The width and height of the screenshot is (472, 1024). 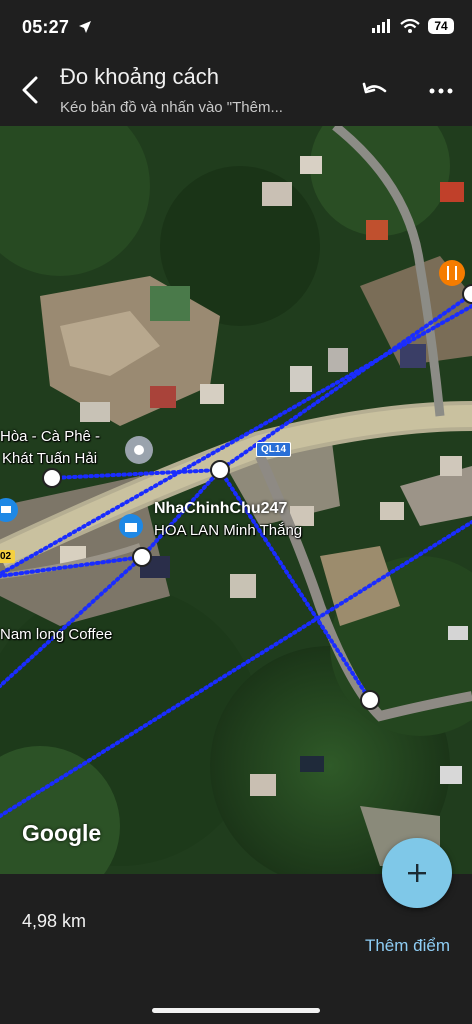 What do you see at coordinates (381, 26) in the screenshot?
I see `signal-icon` at bounding box center [381, 26].